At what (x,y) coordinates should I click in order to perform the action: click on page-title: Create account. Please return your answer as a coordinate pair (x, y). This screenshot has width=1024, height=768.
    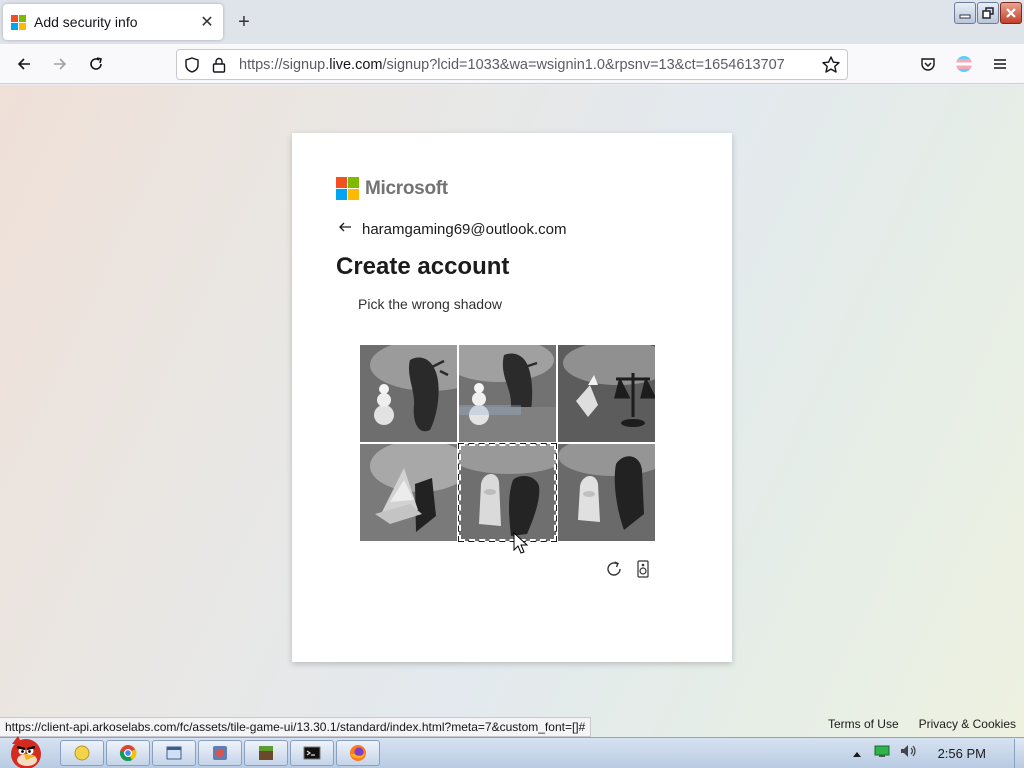
    Looking at the image, I should click on (423, 266).